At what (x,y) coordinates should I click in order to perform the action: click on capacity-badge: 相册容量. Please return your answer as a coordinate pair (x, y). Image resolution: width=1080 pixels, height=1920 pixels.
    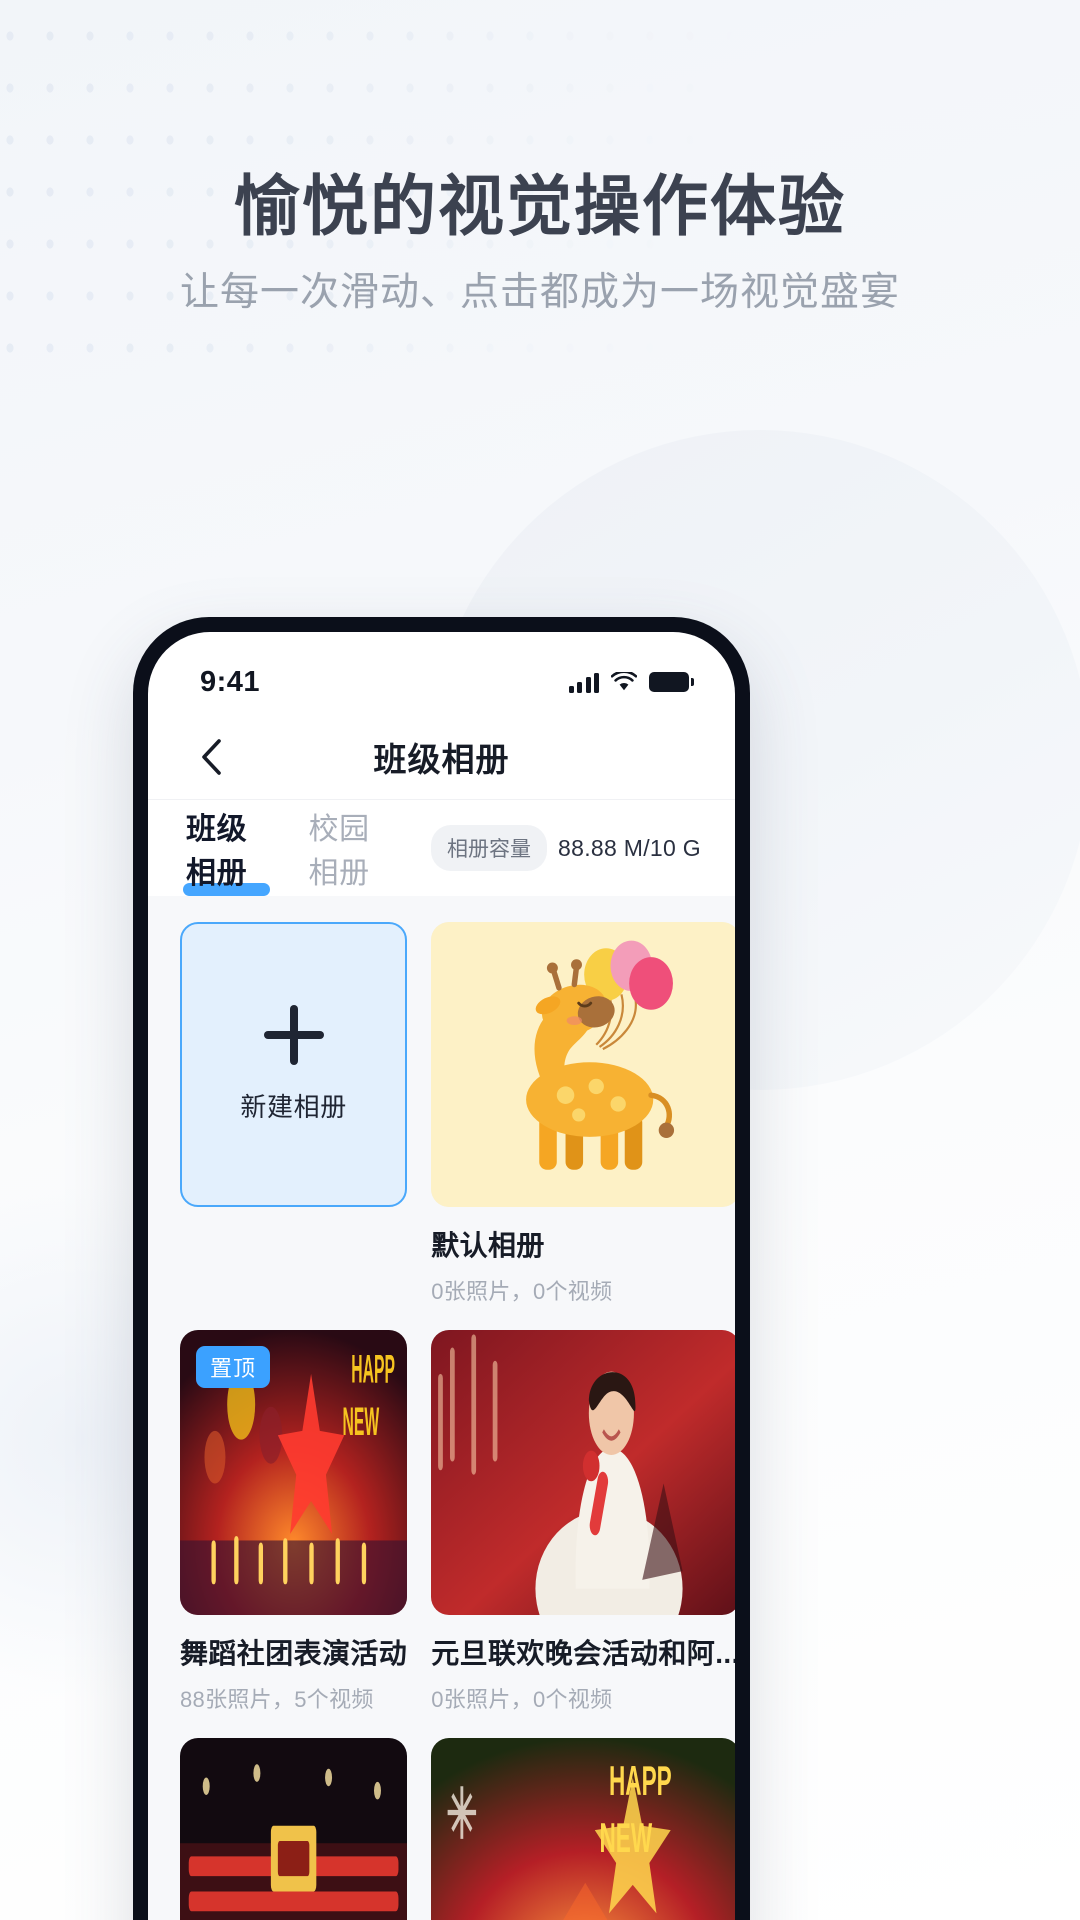
    Looking at the image, I should click on (489, 848).